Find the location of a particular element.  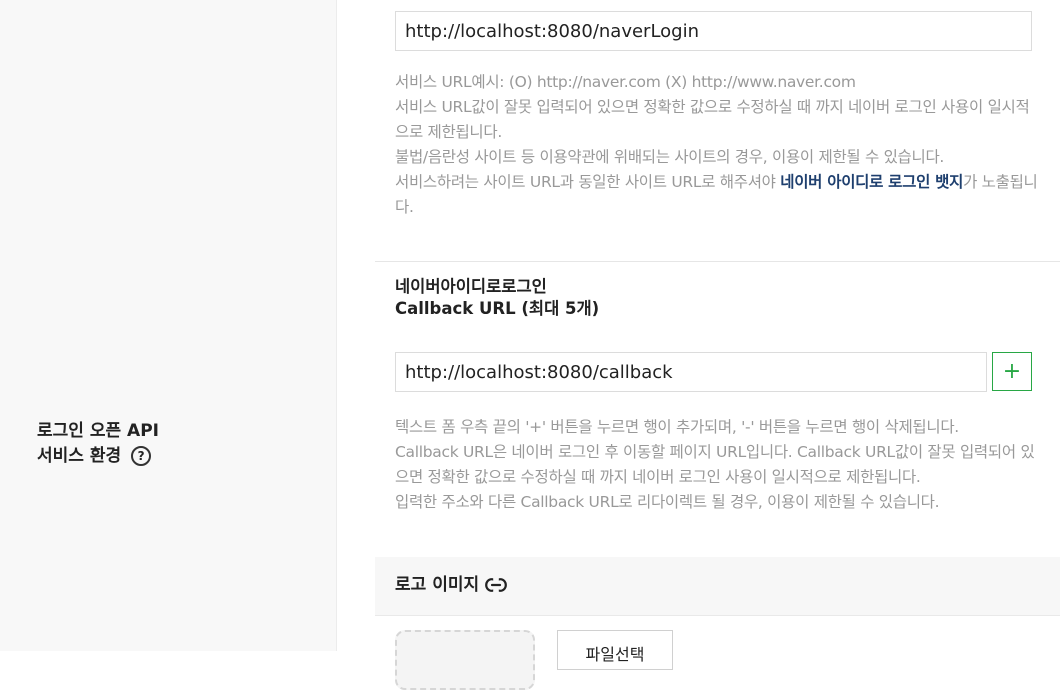

help-icon: ? is located at coordinates (141, 456).